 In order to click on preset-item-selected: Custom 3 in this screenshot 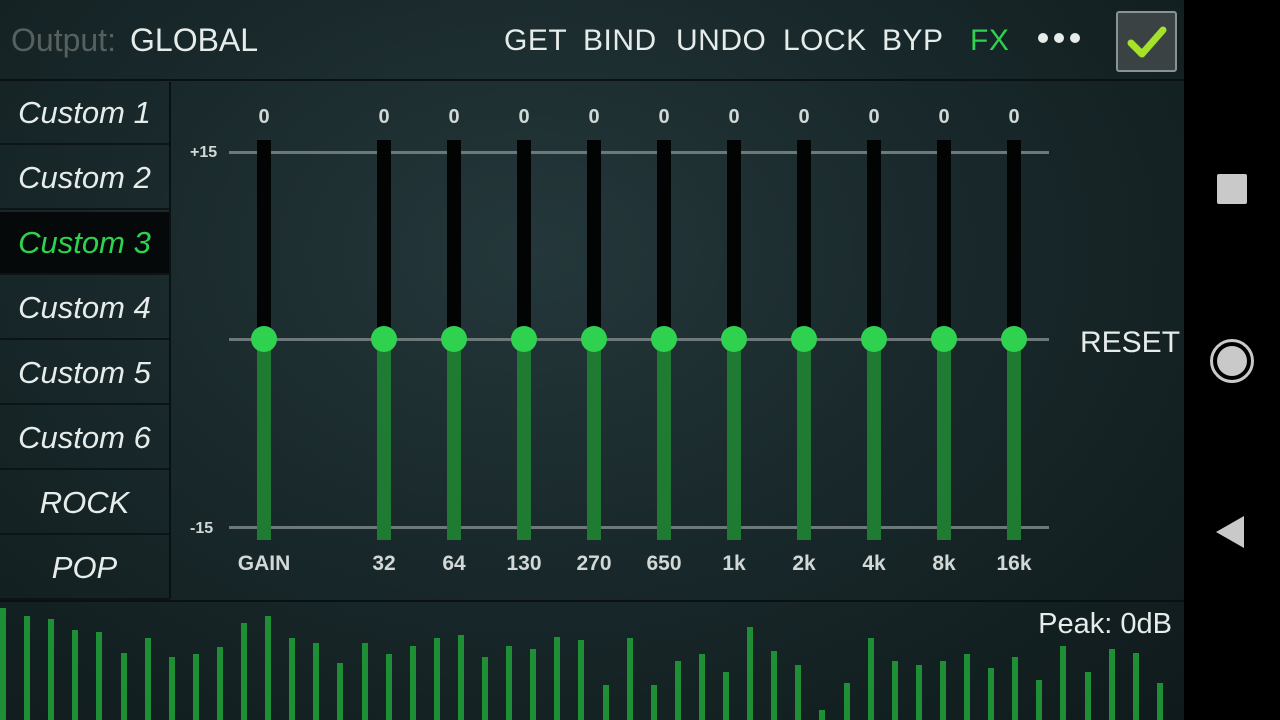, I will do `click(84, 243)`.